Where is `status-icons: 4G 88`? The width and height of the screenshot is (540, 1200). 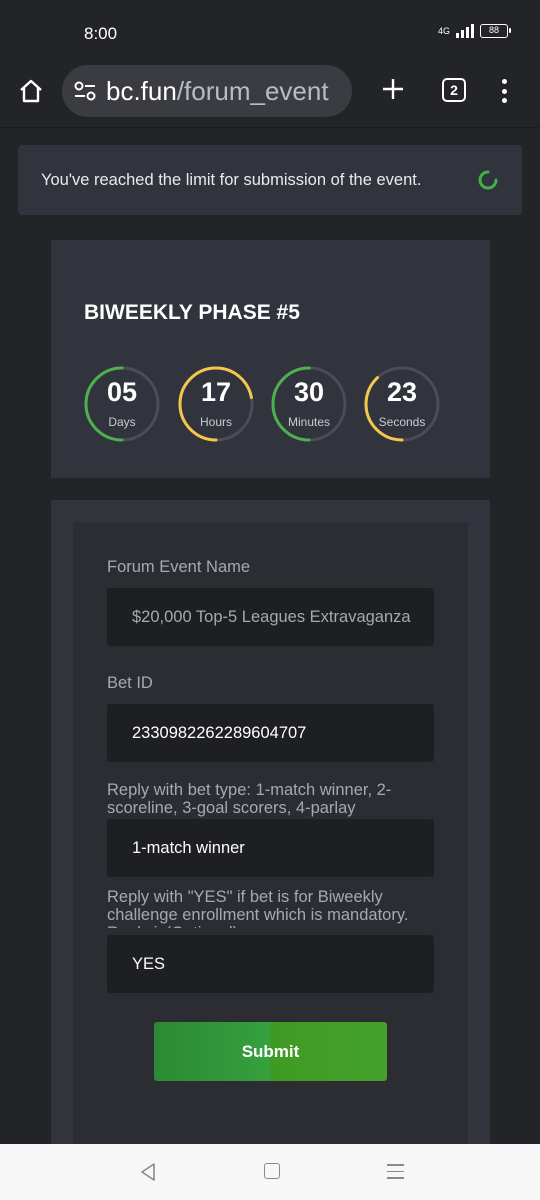
status-icons: 4G 88 is located at coordinates (474, 31).